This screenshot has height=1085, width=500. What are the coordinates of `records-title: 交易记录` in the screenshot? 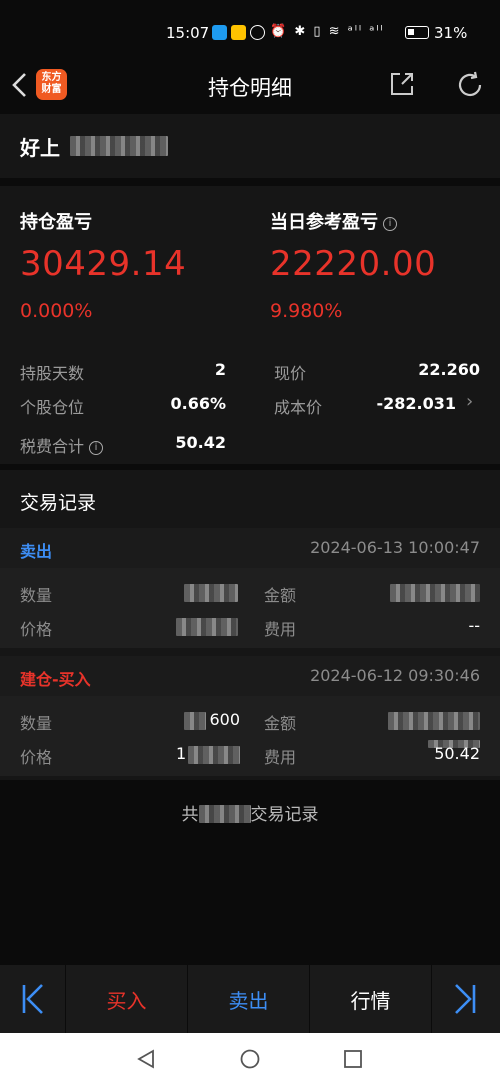 It's located at (58, 503).